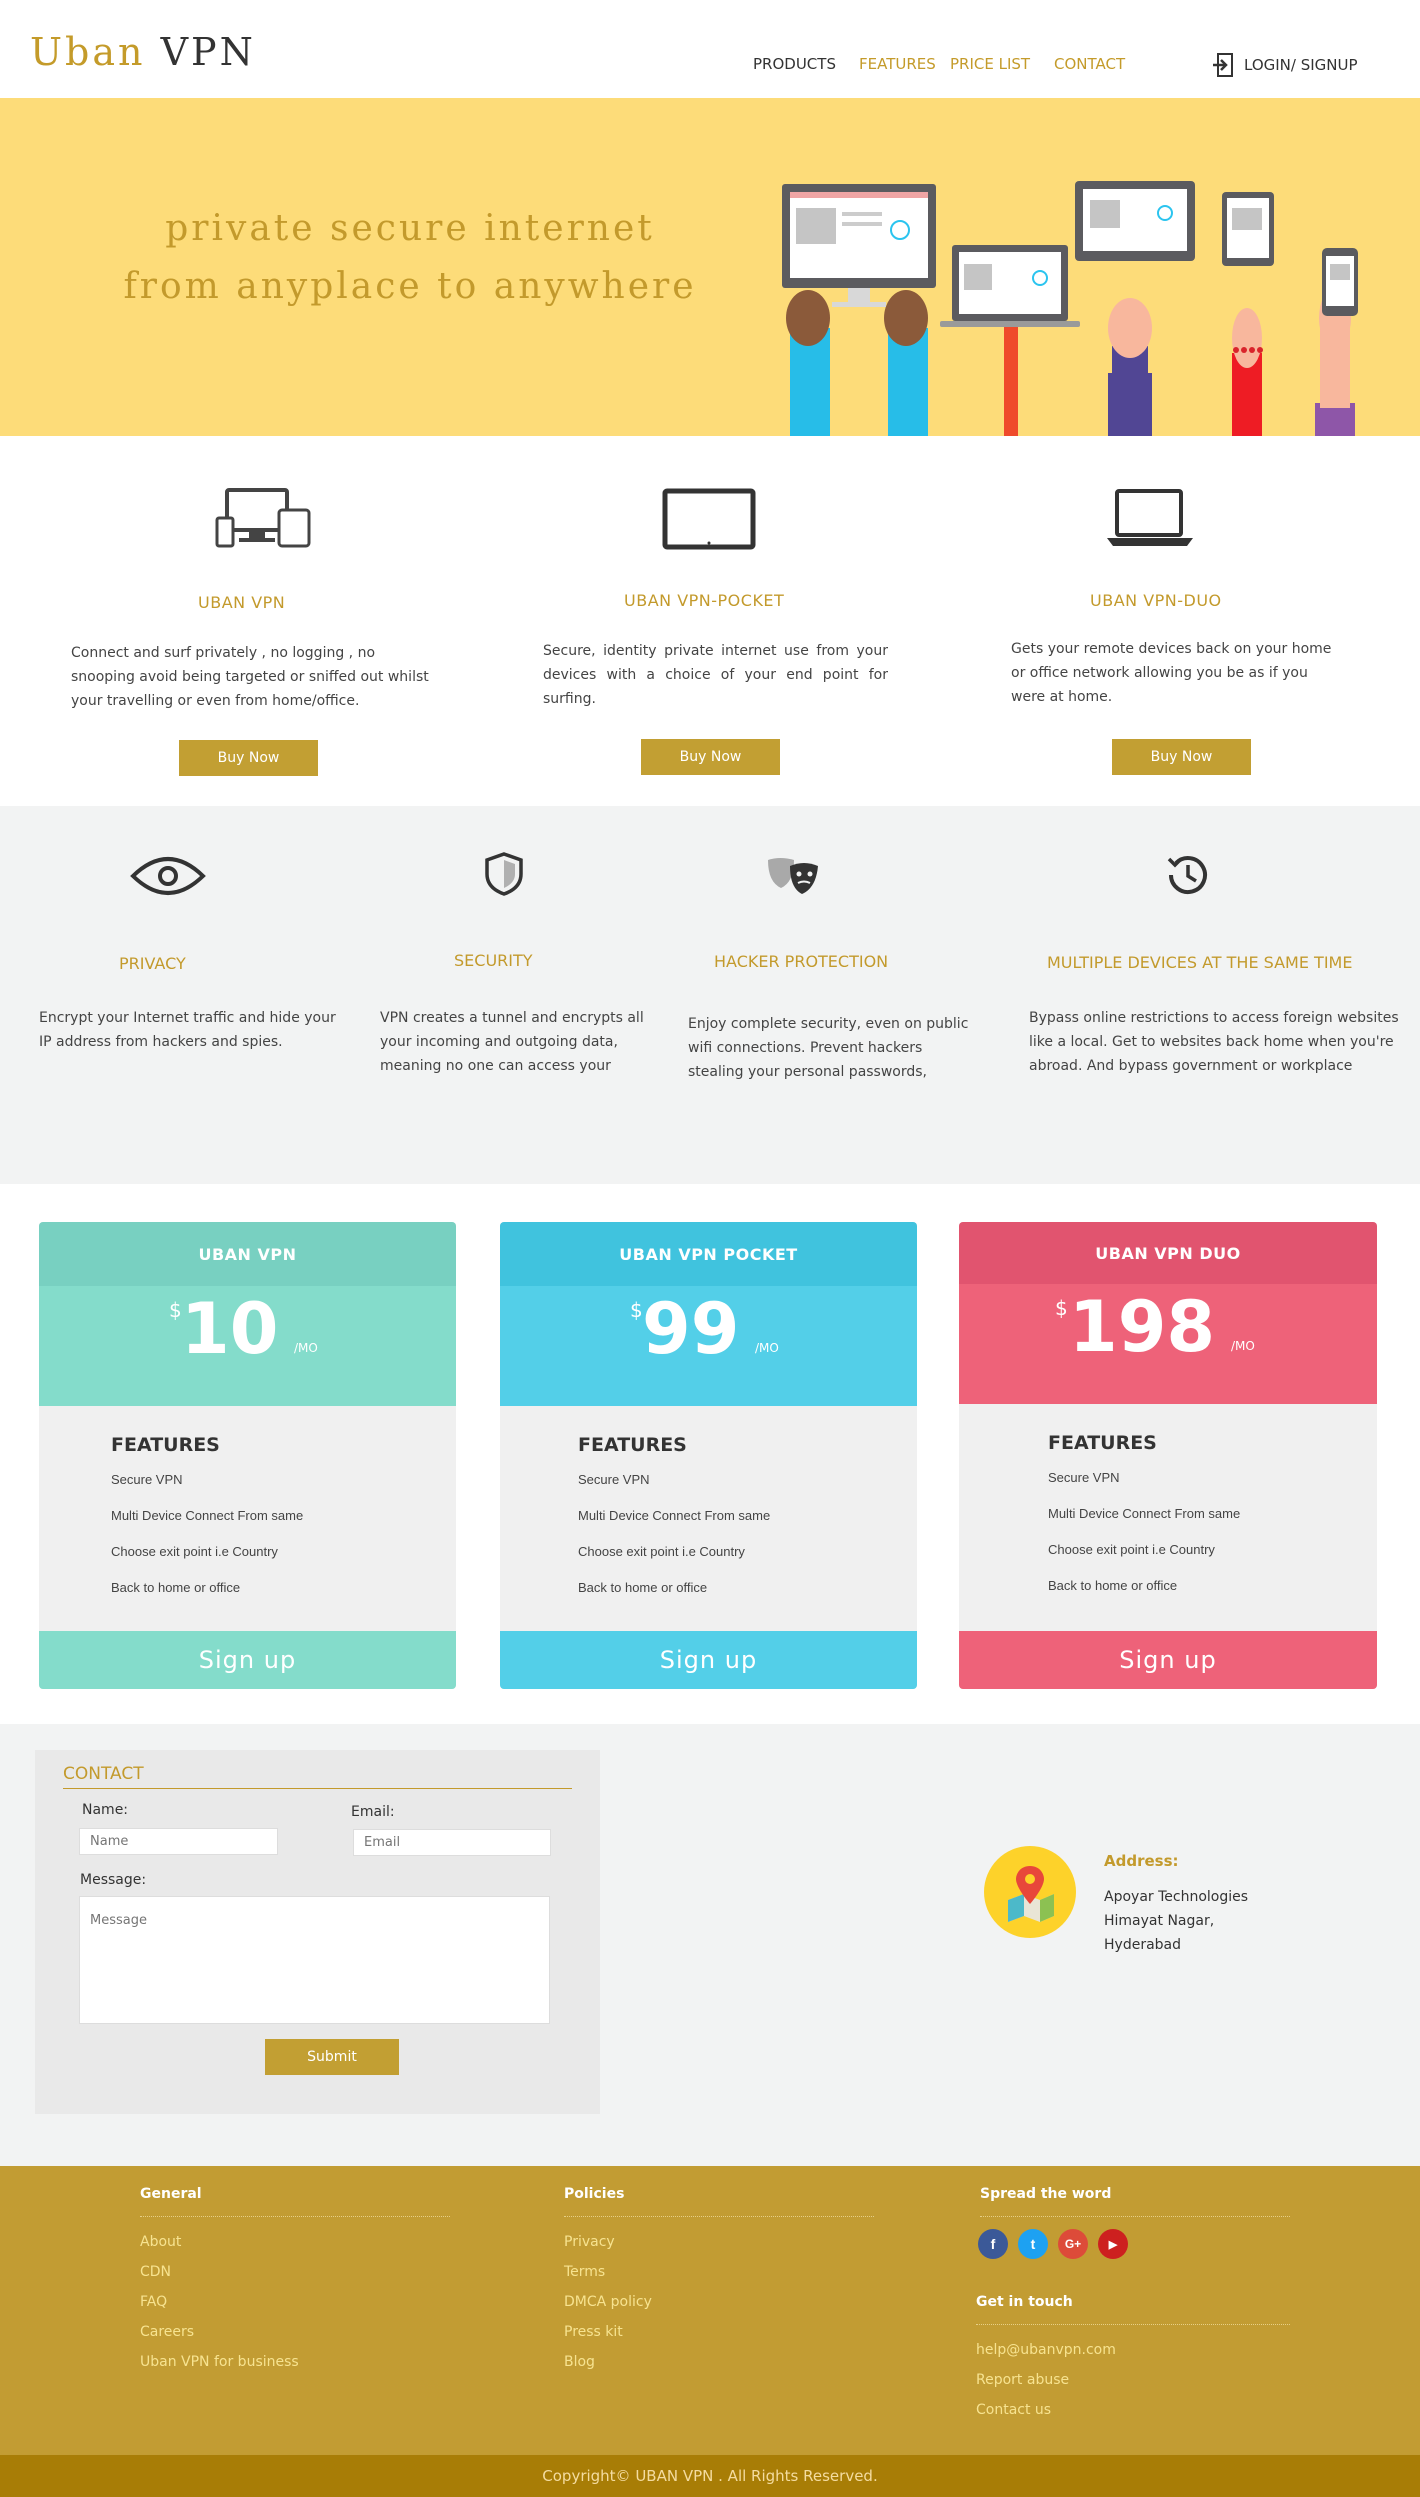 The image size is (1420, 2497). I want to click on multi-device-icon, so click(263, 518).